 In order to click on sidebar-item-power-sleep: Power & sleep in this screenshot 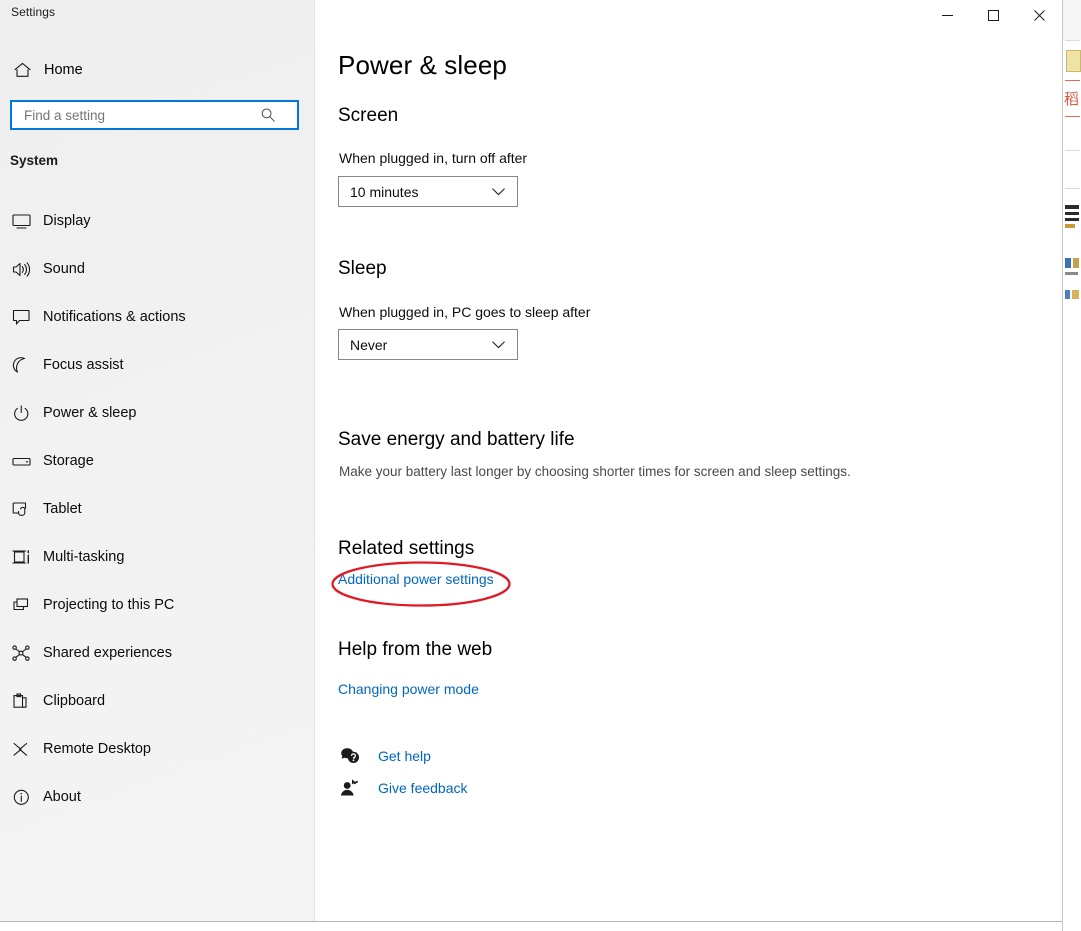, I will do `click(157, 413)`.